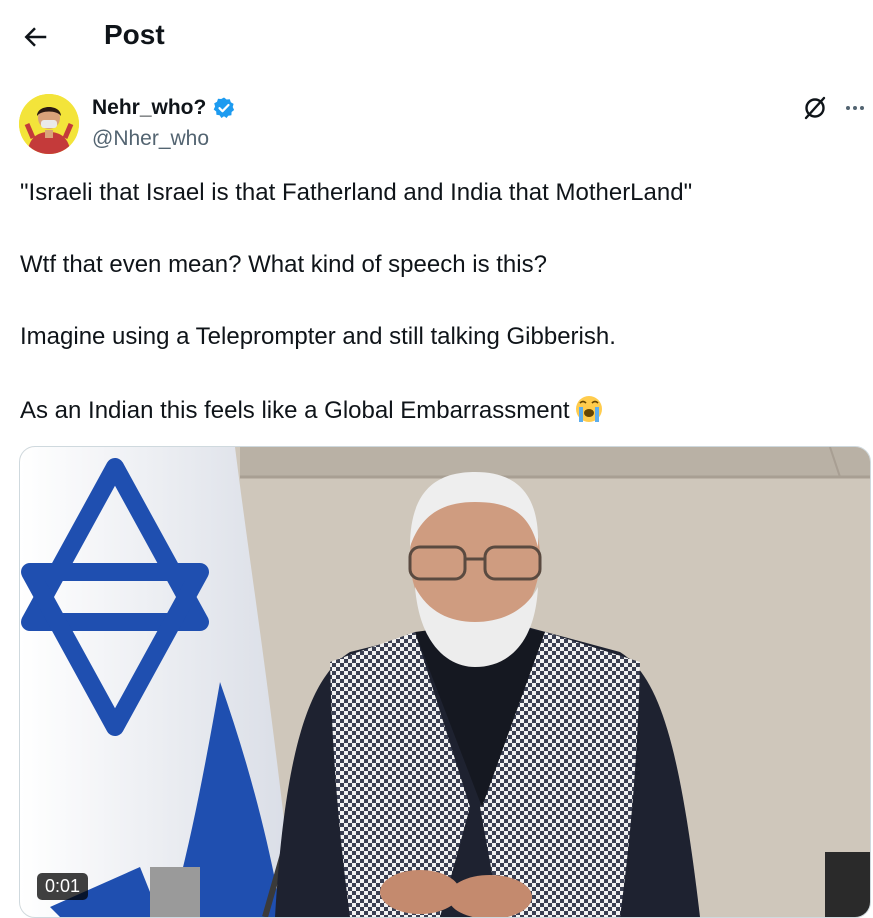  Describe the element at coordinates (815, 108) in the screenshot. I see `grok-icon` at that location.